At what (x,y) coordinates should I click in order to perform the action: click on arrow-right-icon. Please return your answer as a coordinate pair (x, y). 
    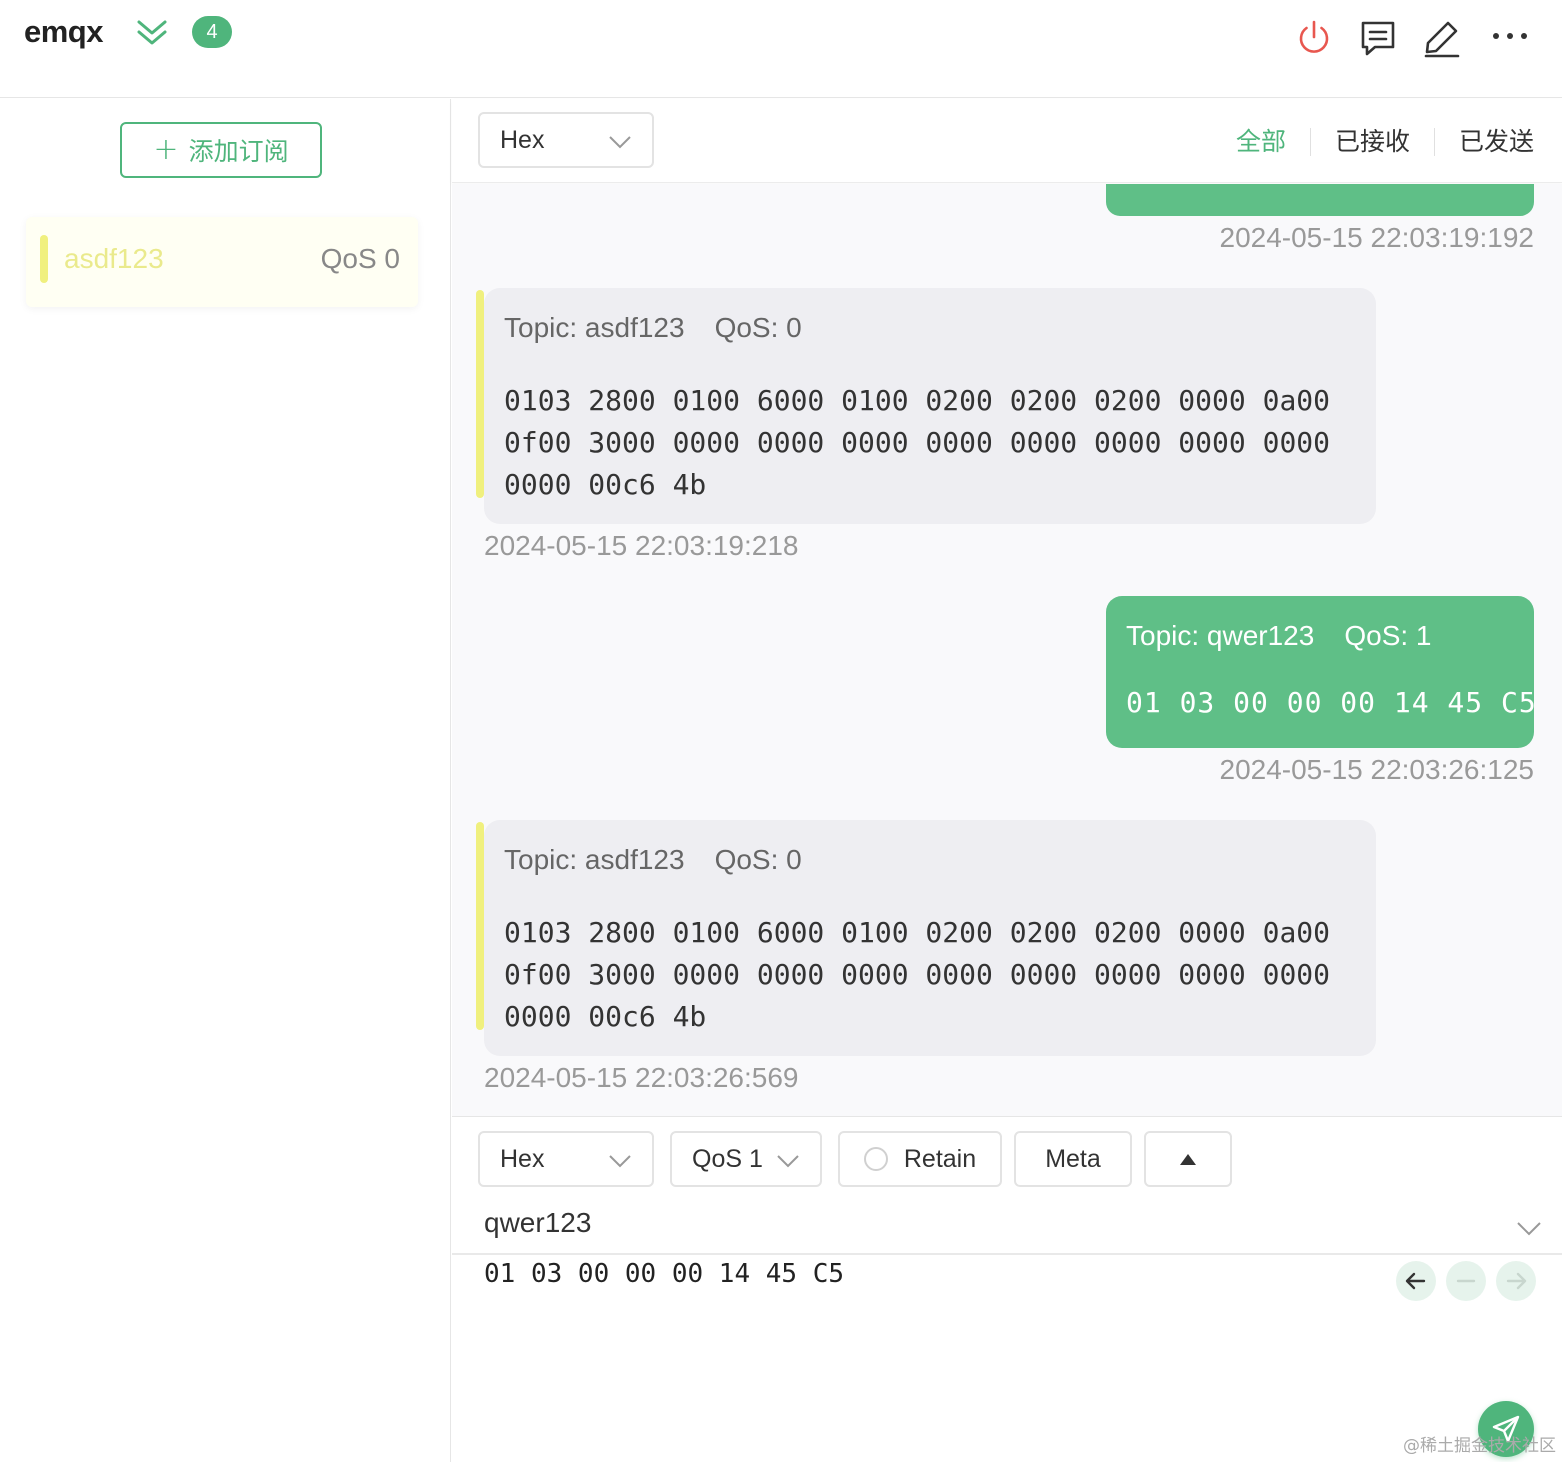
    Looking at the image, I should click on (1516, 1281).